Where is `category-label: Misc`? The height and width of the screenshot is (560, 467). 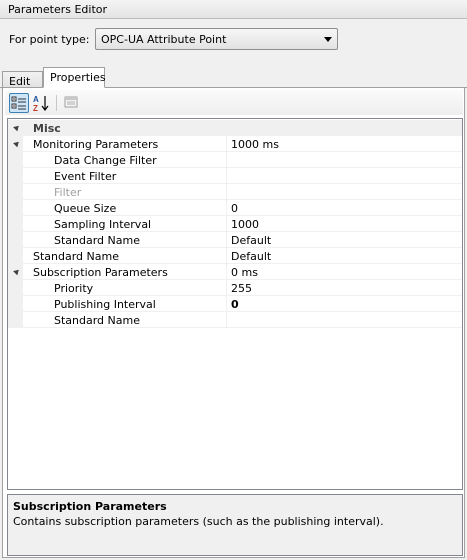 category-label: Misc is located at coordinates (47, 128).